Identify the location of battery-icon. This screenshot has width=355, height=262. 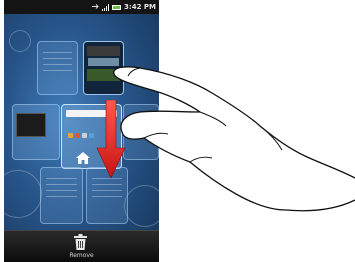
(117, 7).